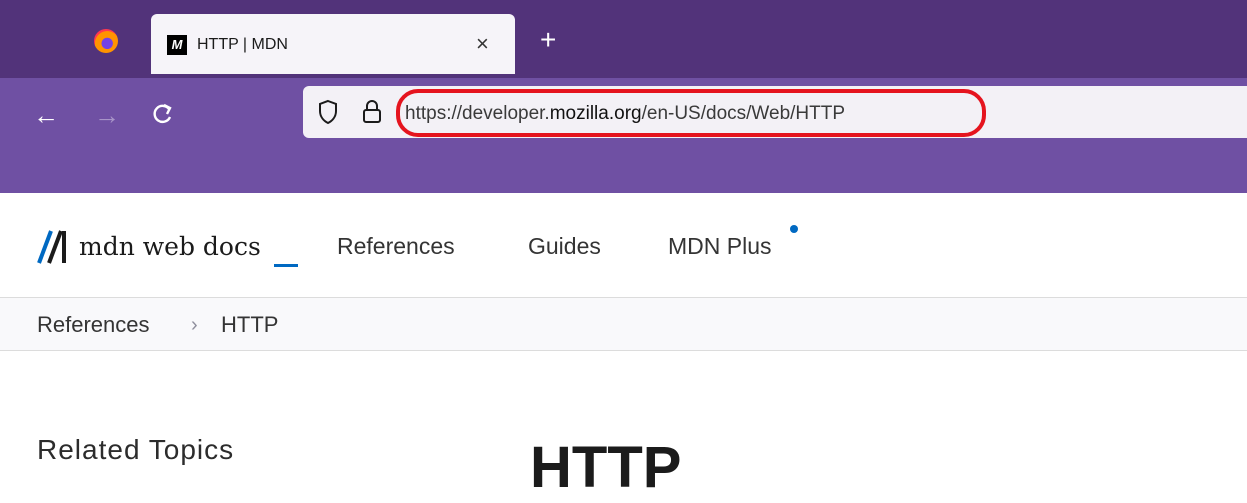 This screenshot has height=503, width=1247. Describe the element at coordinates (242, 44) in the screenshot. I see `tab-title: HTTP | MDN` at that location.